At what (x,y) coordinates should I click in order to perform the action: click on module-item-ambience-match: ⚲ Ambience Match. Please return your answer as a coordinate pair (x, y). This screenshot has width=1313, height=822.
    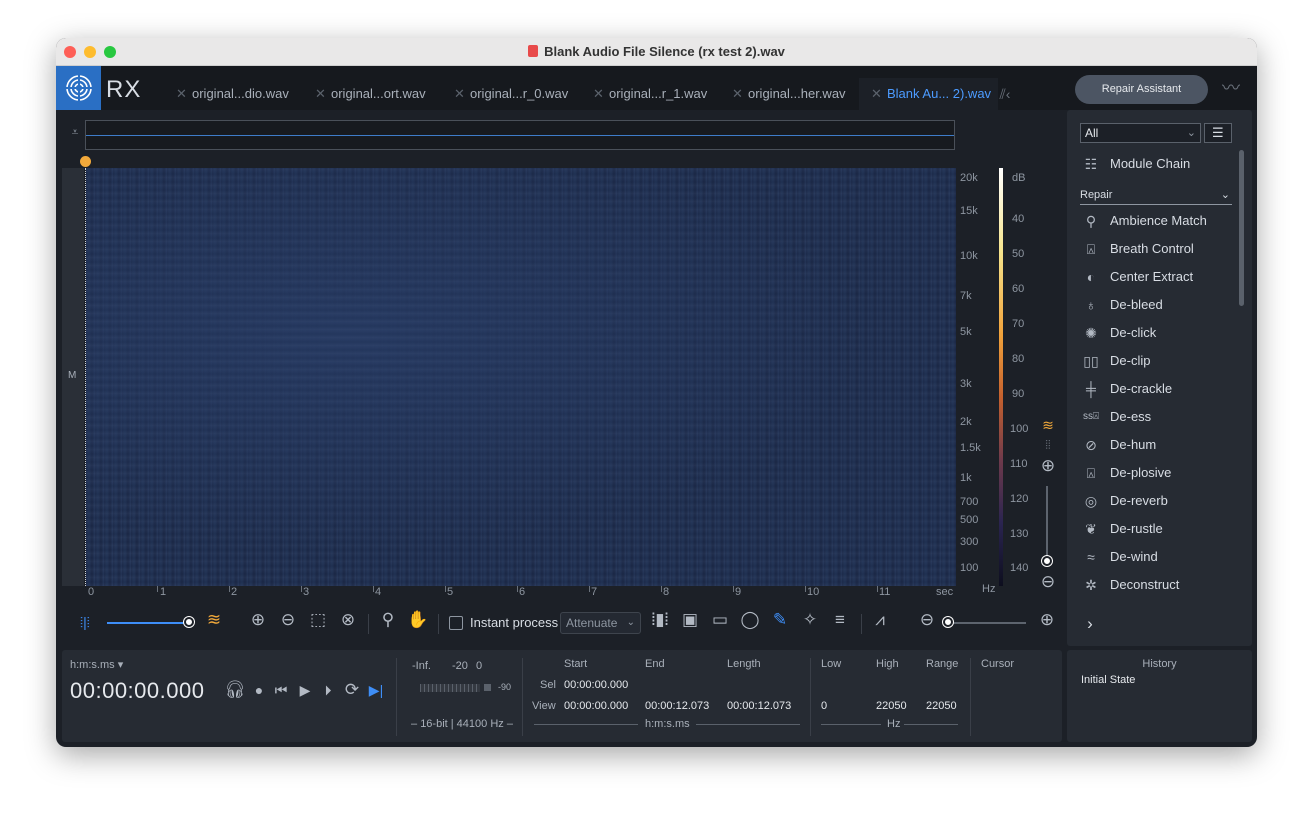
    Looking at the image, I should click on (1156, 221).